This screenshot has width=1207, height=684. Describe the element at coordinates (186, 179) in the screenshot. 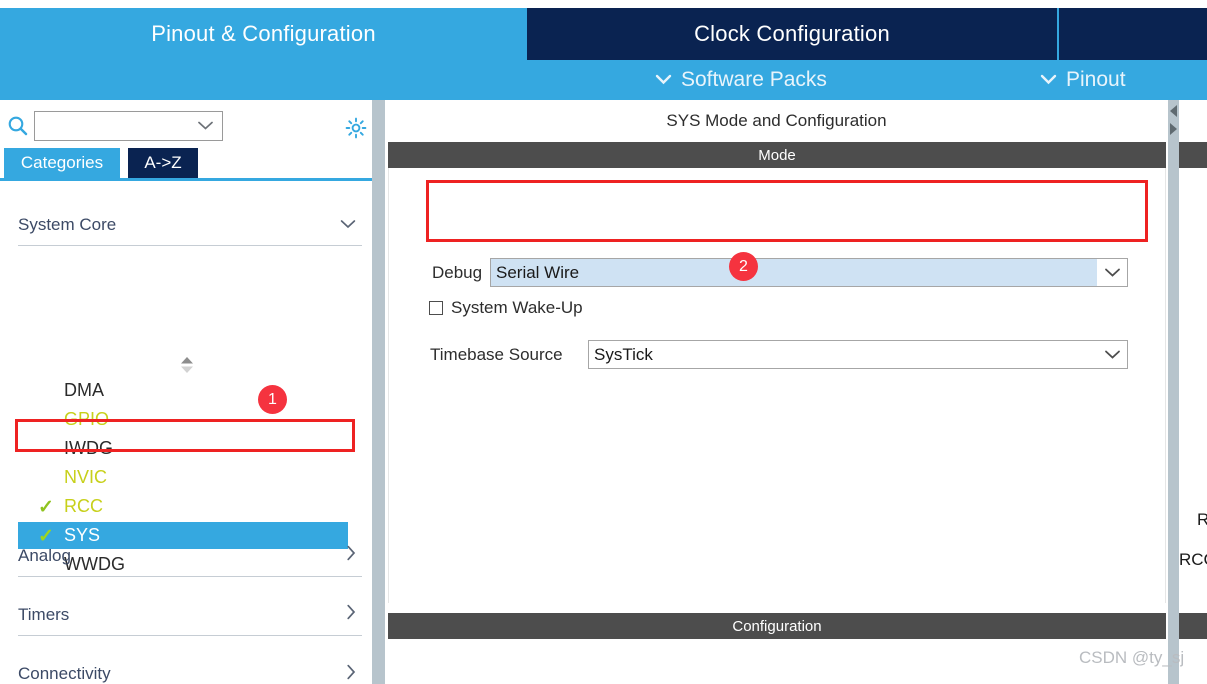

I see `sidebar-tab-underline` at that location.